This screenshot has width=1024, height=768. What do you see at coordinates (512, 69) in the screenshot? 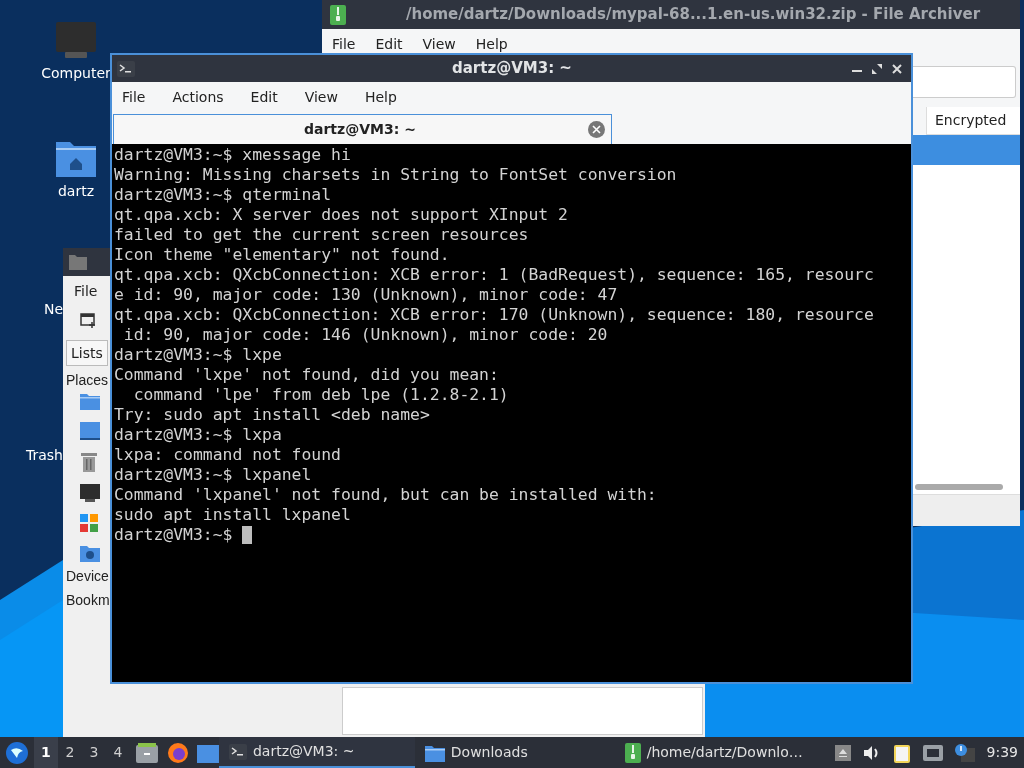
I see `window-title: dartz@VM3: ~` at bounding box center [512, 69].